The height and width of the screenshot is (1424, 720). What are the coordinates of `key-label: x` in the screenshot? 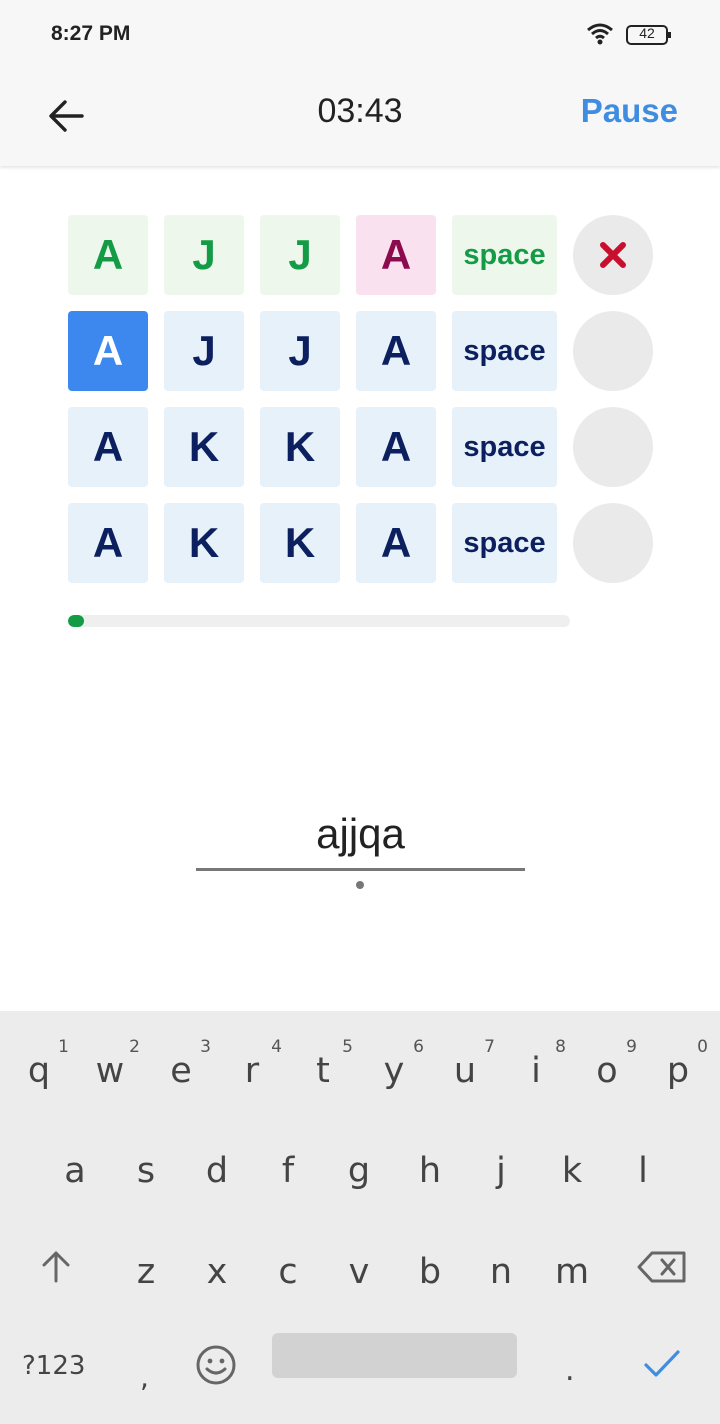 It's located at (217, 1272).